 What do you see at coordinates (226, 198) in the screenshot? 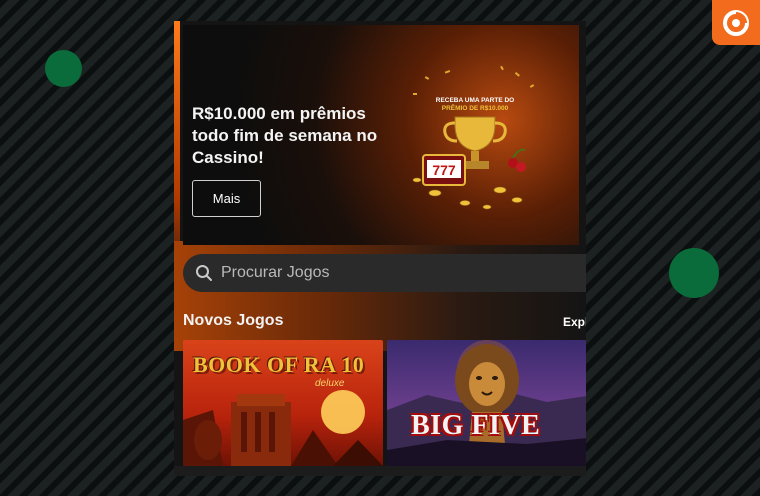
I see `more-button: Mais` at bounding box center [226, 198].